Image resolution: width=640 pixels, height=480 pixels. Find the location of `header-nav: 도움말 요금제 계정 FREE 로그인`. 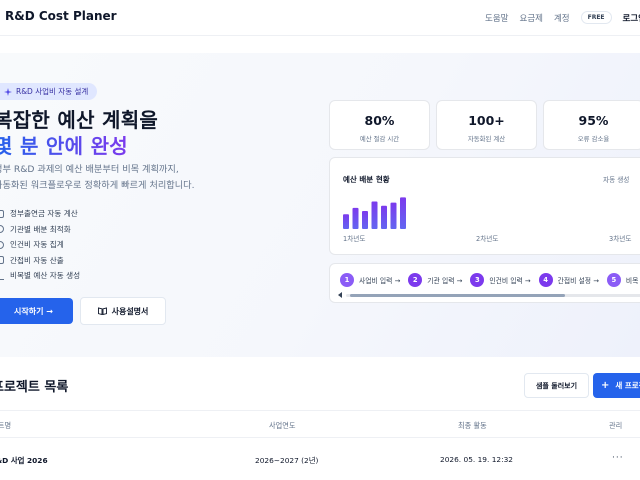

header-nav: 도움말 요금제 계정 FREE 로그인 is located at coordinates (562, 17).